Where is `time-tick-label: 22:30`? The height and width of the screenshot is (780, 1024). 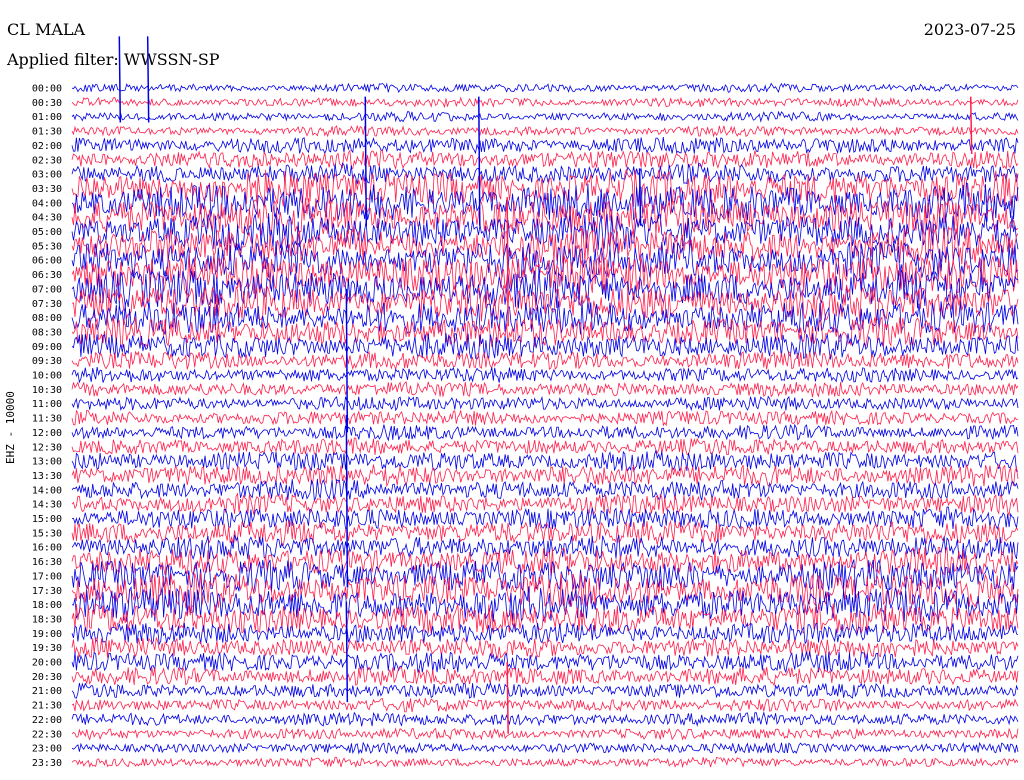
time-tick-label: 22:30 is located at coordinates (47, 734).